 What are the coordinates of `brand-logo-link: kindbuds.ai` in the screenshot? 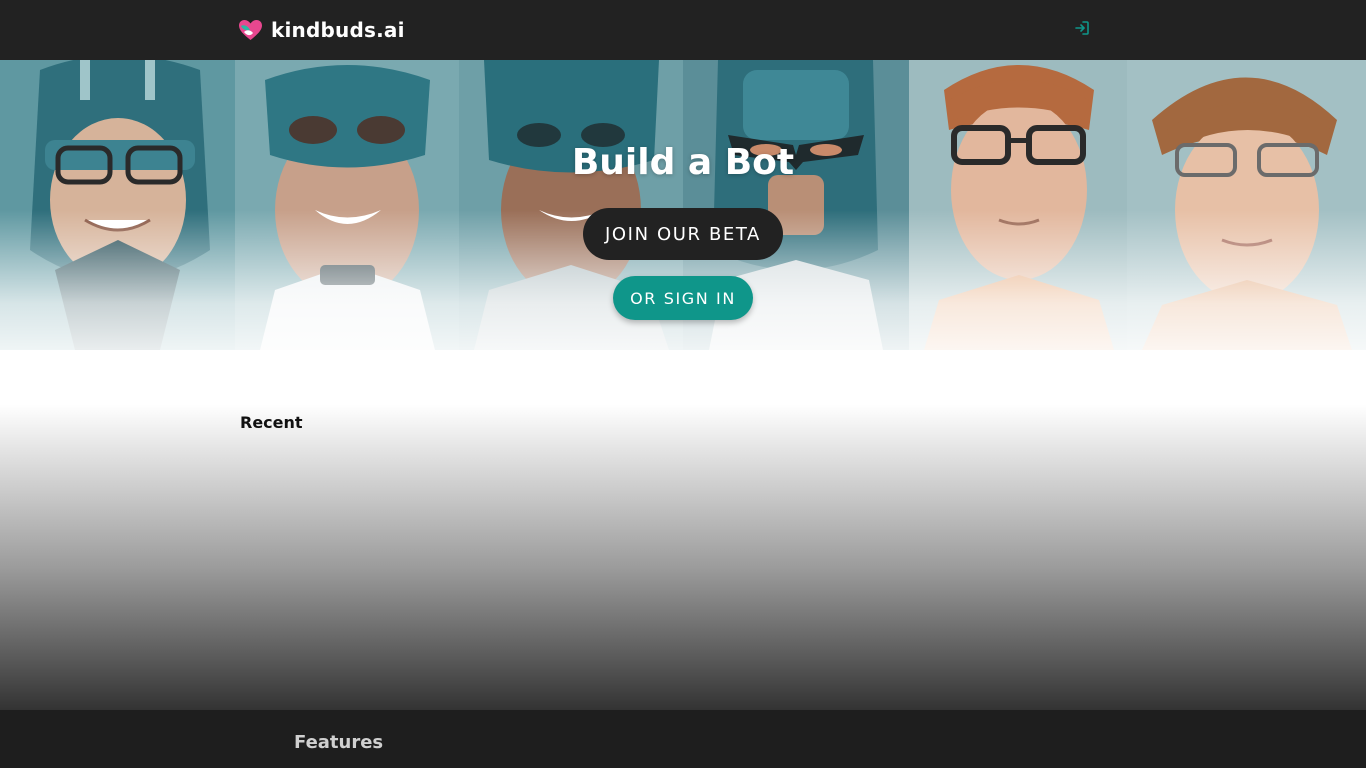 It's located at (321, 30).